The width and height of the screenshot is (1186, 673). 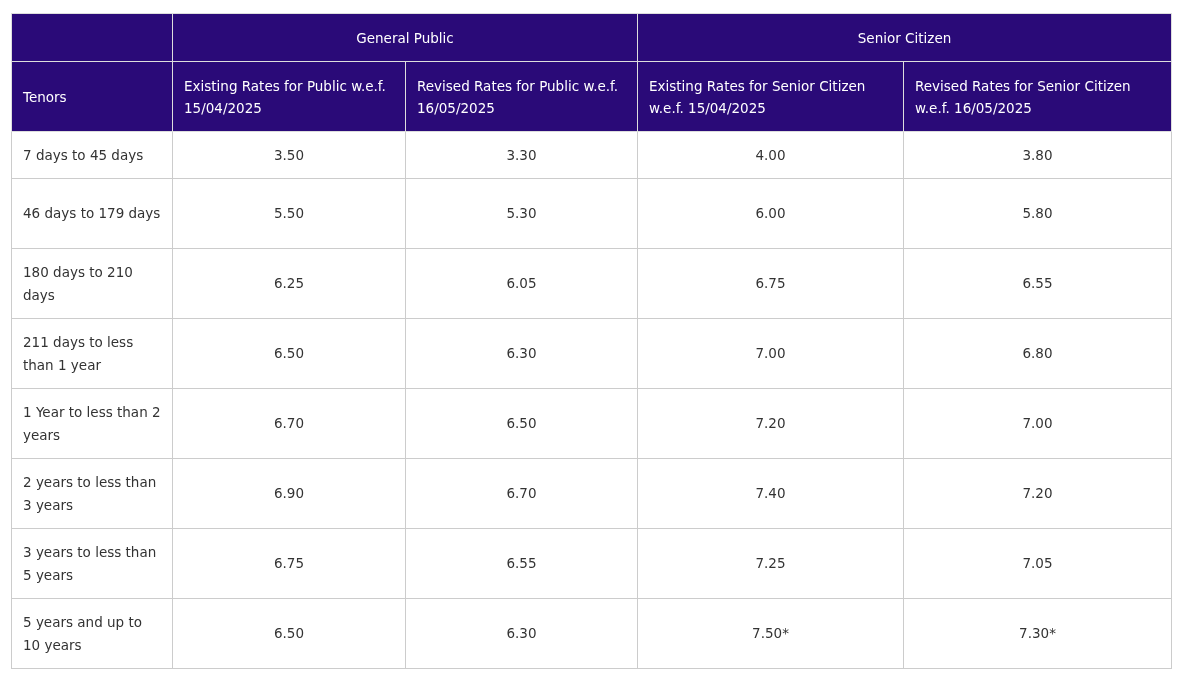 I want to click on column-header: Revised Rates for Senior Citizen w.e.f. 16/05/2025, so click(x=1037, y=96).